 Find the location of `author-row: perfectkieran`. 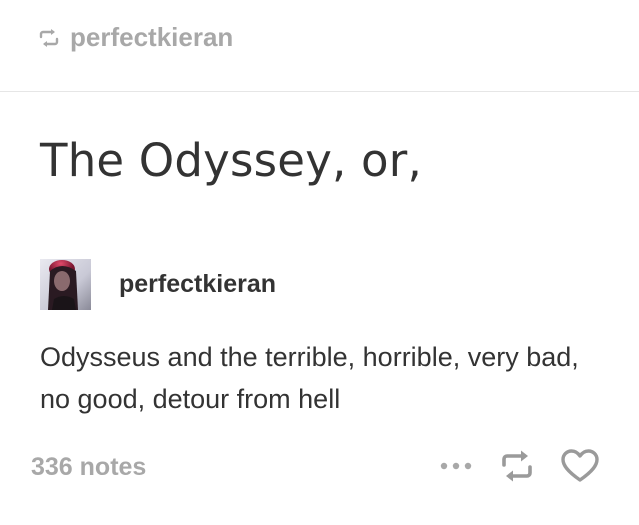

author-row: perfectkieran is located at coordinates (158, 284).